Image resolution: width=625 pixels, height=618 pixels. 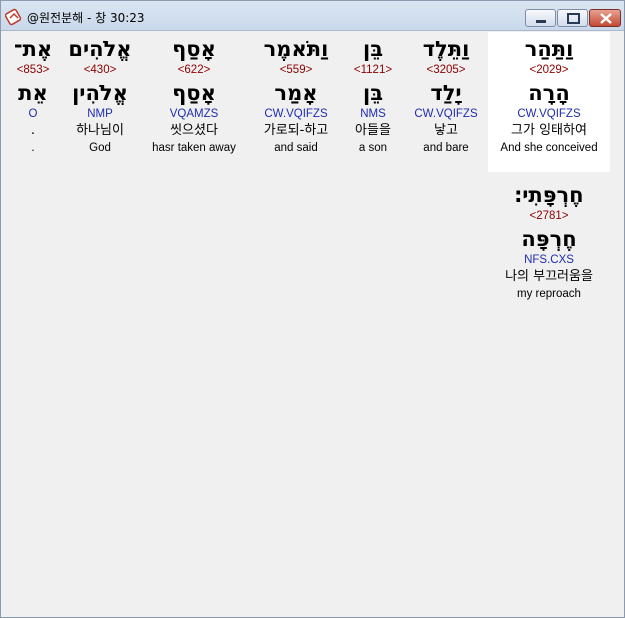 What do you see at coordinates (86, 18) in the screenshot?
I see `window-title: @원전분해 - 창 30:23` at bounding box center [86, 18].